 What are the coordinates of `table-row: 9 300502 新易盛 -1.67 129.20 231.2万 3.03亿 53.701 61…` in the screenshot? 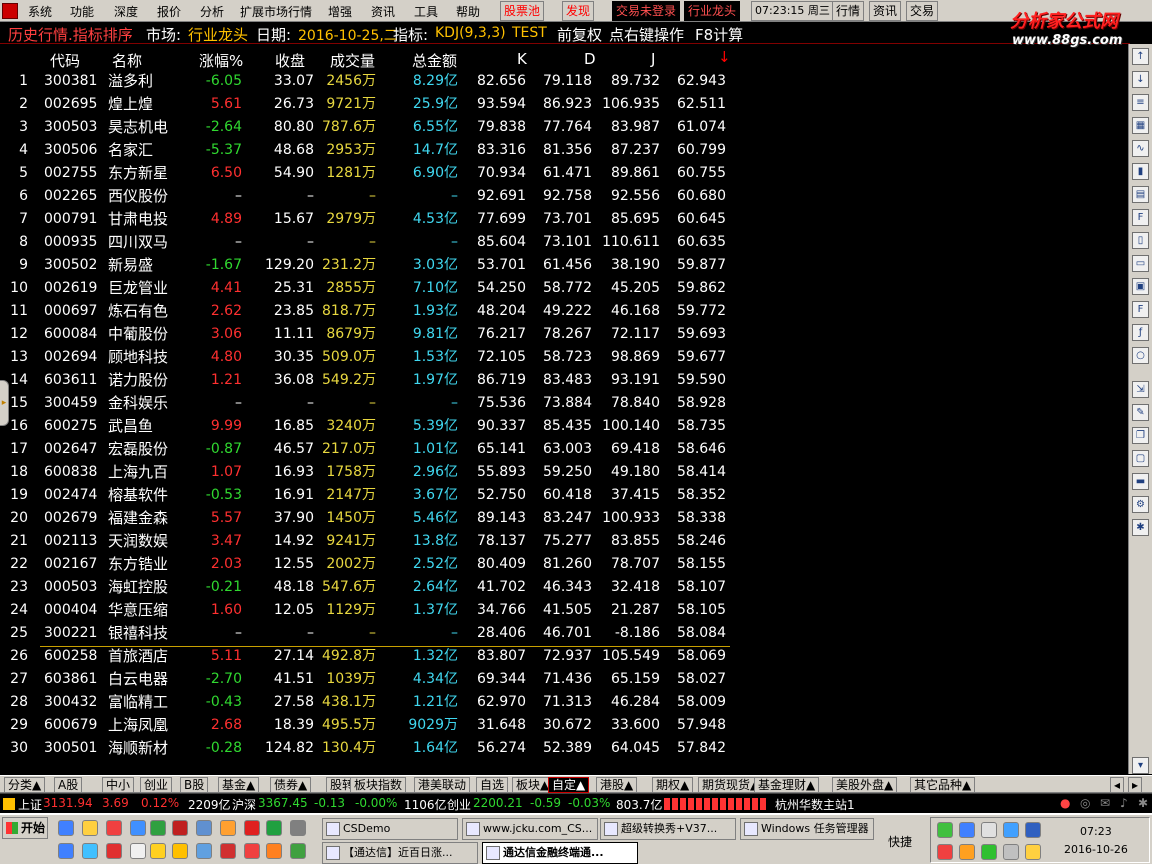 It's located at (370, 265).